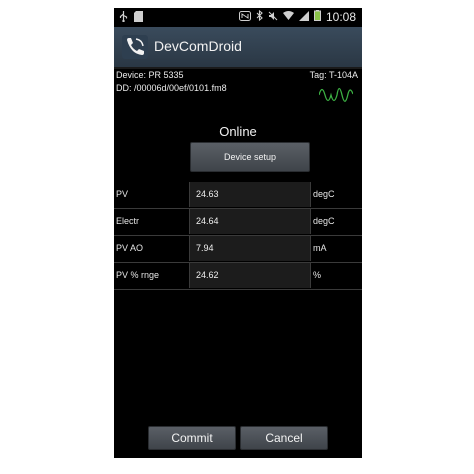 Image resolution: width=474 pixels, height=474 pixels. Describe the element at coordinates (320, 248) in the screenshot. I see `row-unit: mA` at that location.